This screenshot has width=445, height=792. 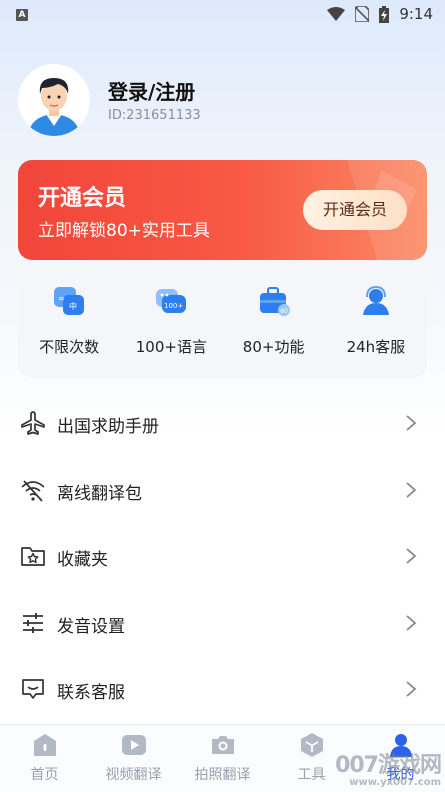 I want to click on feature-label: 不限次数, so click(x=69, y=347).